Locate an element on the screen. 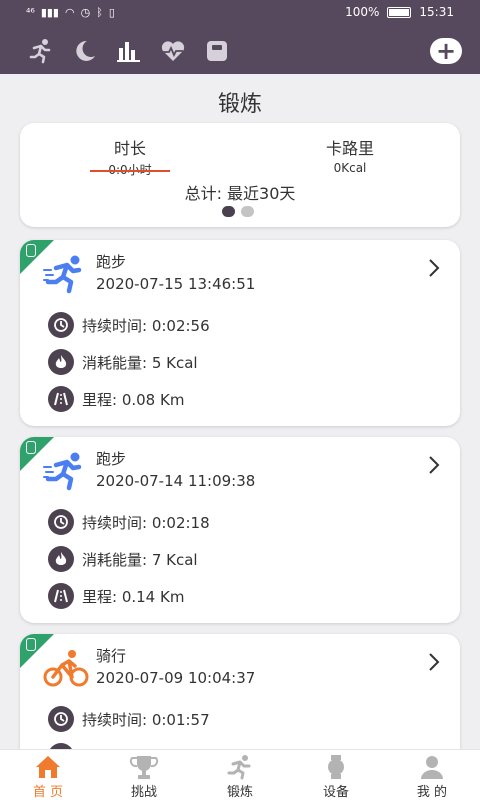  running-category-icon is located at coordinates (41, 51).